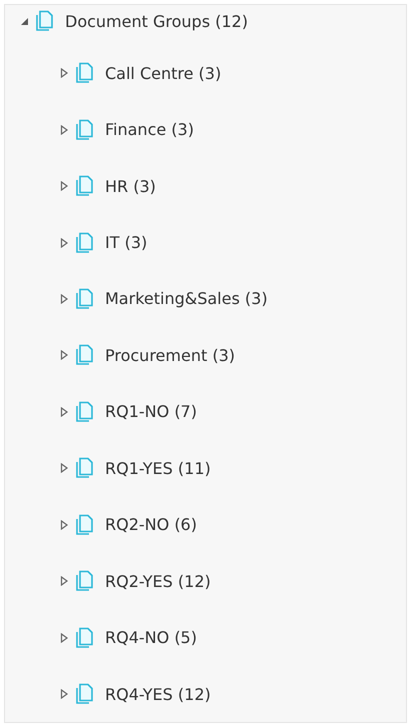 This screenshot has width=413, height=727. I want to click on tree-item-label: Call Centre (3), so click(163, 73).